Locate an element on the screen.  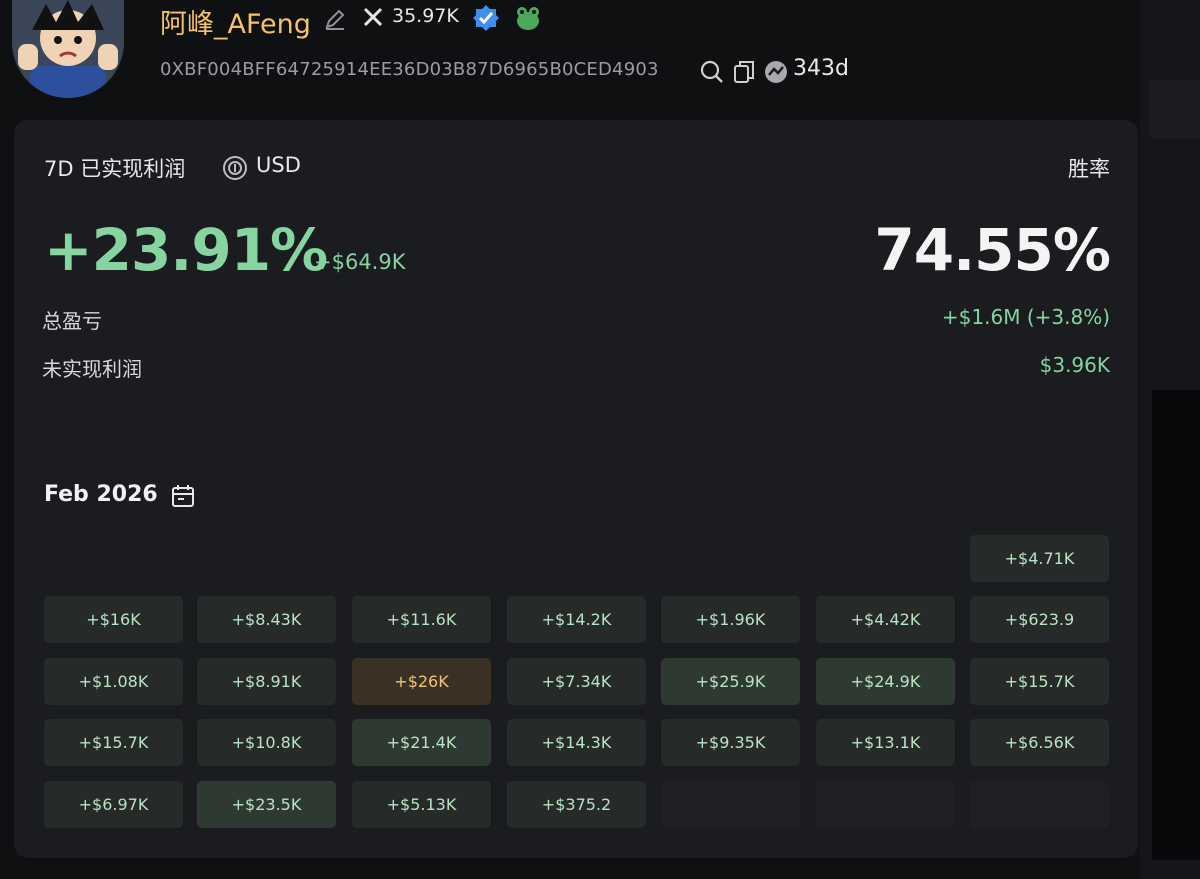
x-icon is located at coordinates (373, 17).